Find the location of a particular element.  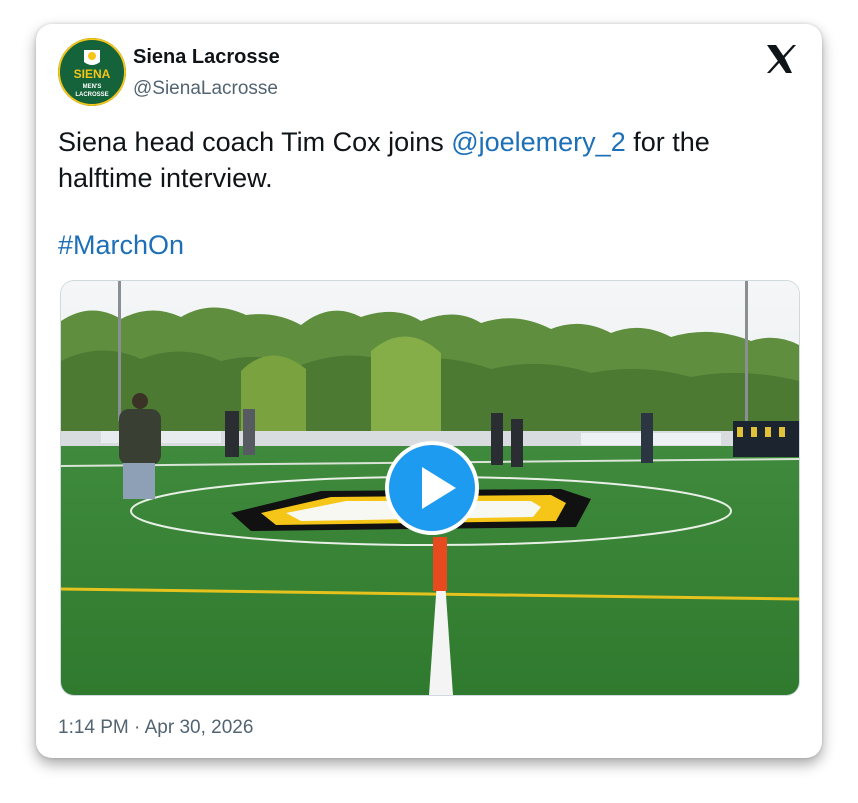

display-name: Siena Lacrosse is located at coordinates (206, 57).